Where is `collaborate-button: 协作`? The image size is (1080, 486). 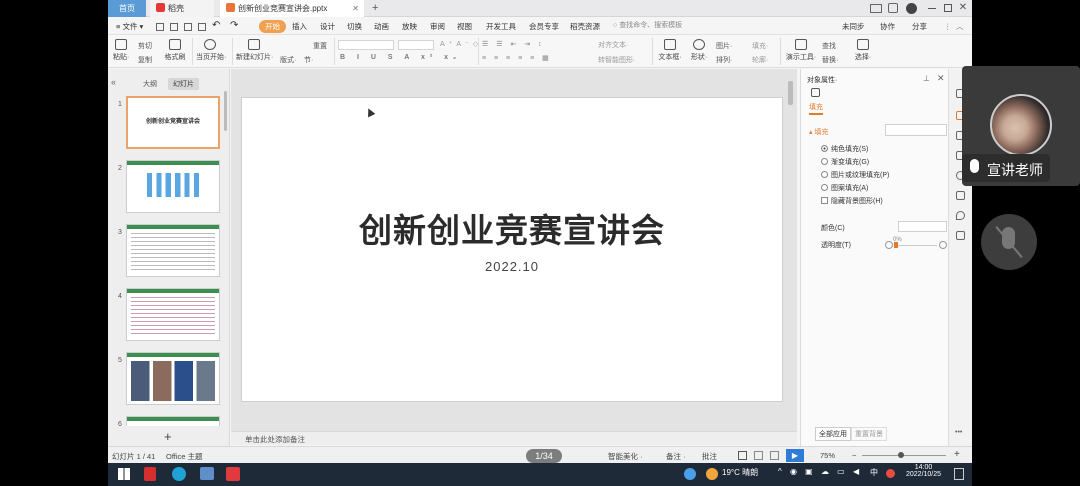
collaborate-button: 协作 is located at coordinates (887, 26).